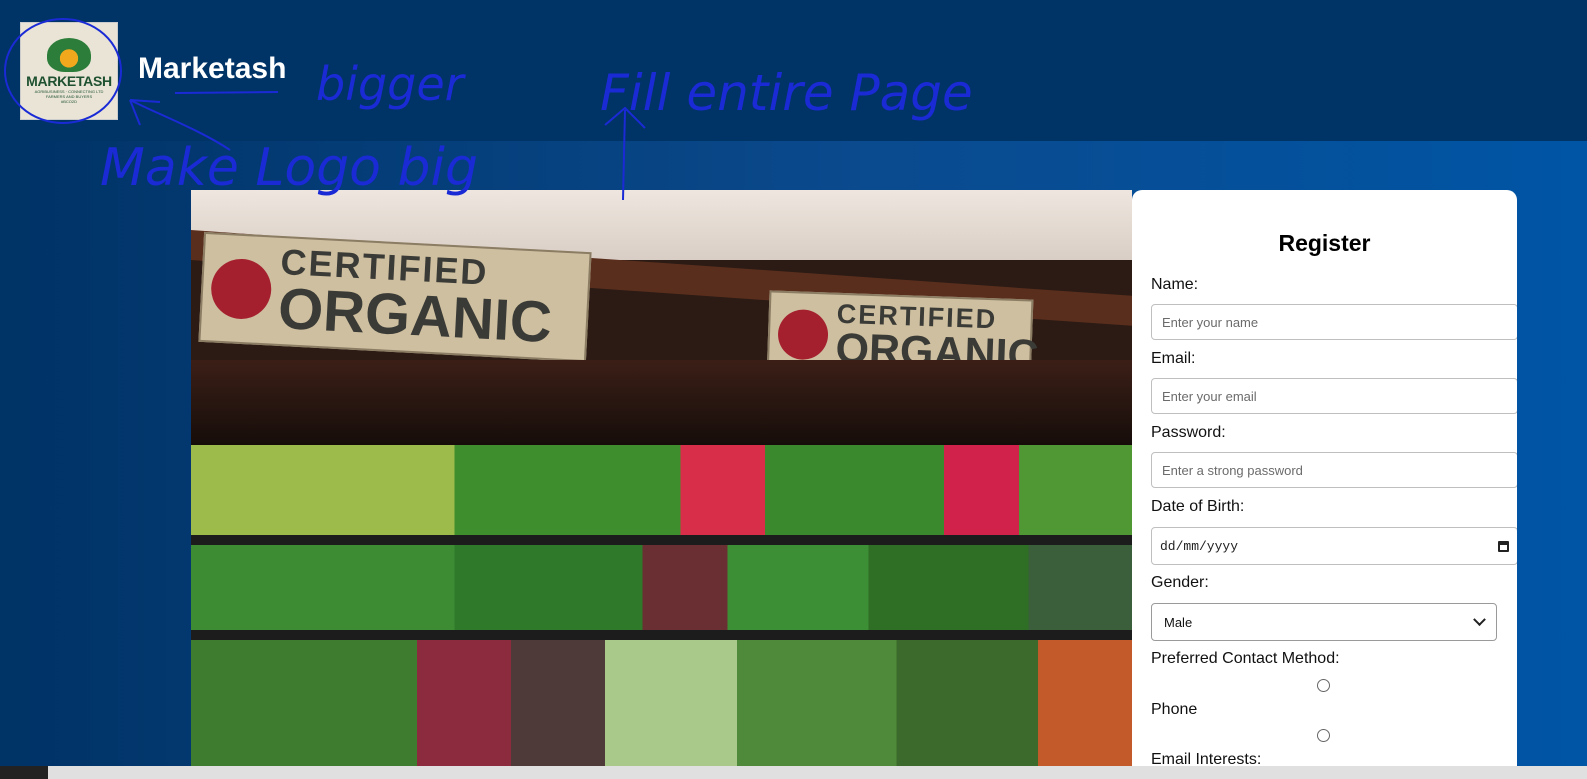 This screenshot has width=1587, height=779. I want to click on contact-method-label: Preferred Contact Method:, so click(1245, 658).